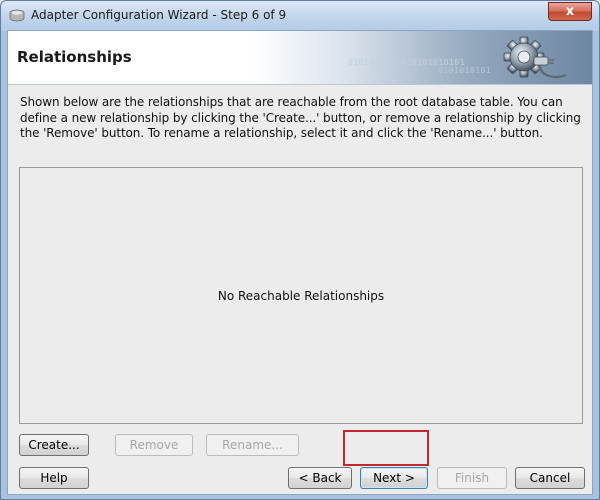 The width and height of the screenshot is (600, 500). What do you see at coordinates (465, 70) in the screenshot?
I see `binary-decoration-2: 0101010101` at bounding box center [465, 70].